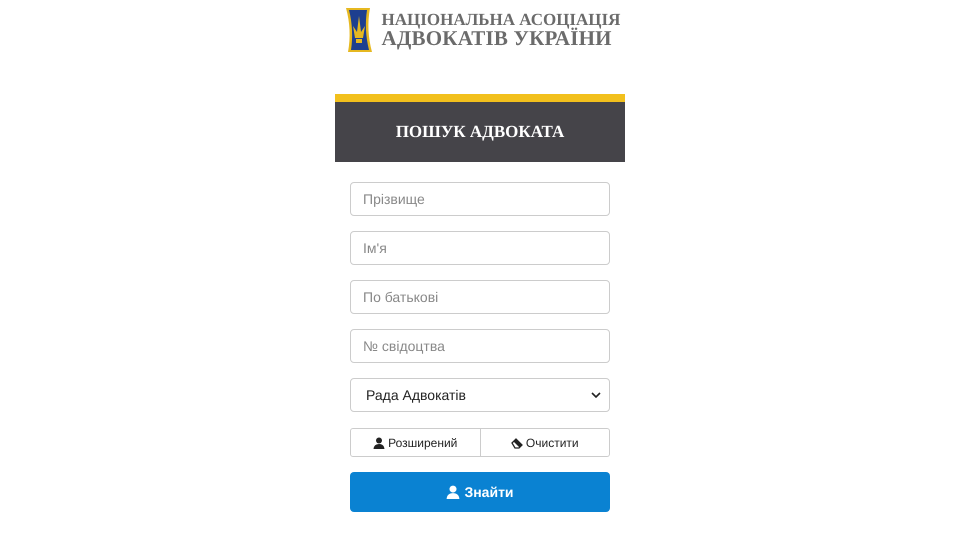 The width and height of the screenshot is (960, 540). What do you see at coordinates (596, 395) in the screenshot?
I see `chevron-icon` at bounding box center [596, 395].